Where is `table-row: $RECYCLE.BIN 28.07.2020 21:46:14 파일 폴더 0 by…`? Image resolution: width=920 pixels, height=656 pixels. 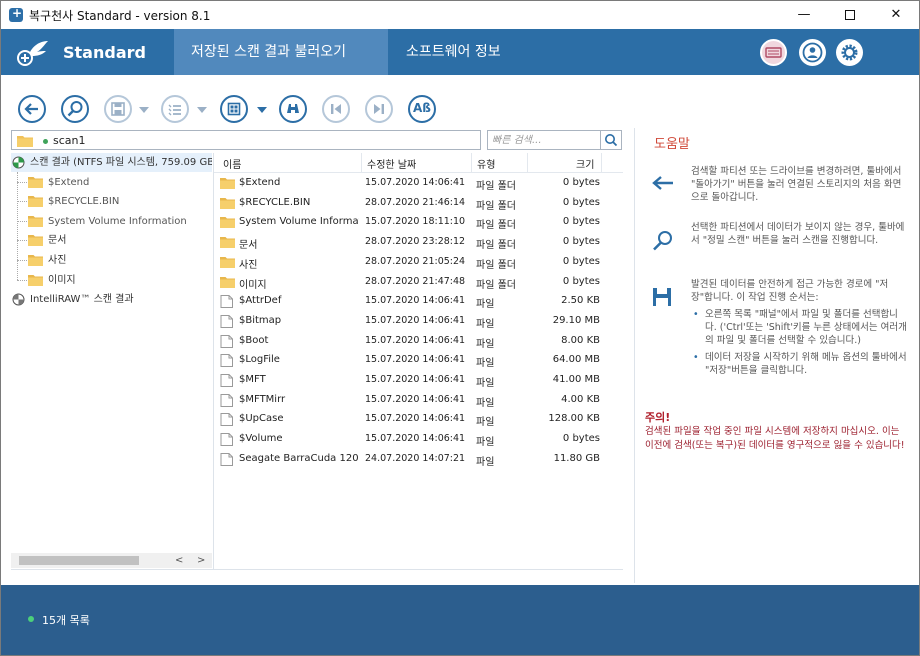 table-row: $RECYCLE.BIN 28.07.2020 21:46:14 파일 폴더 0 by… is located at coordinates (418, 203).